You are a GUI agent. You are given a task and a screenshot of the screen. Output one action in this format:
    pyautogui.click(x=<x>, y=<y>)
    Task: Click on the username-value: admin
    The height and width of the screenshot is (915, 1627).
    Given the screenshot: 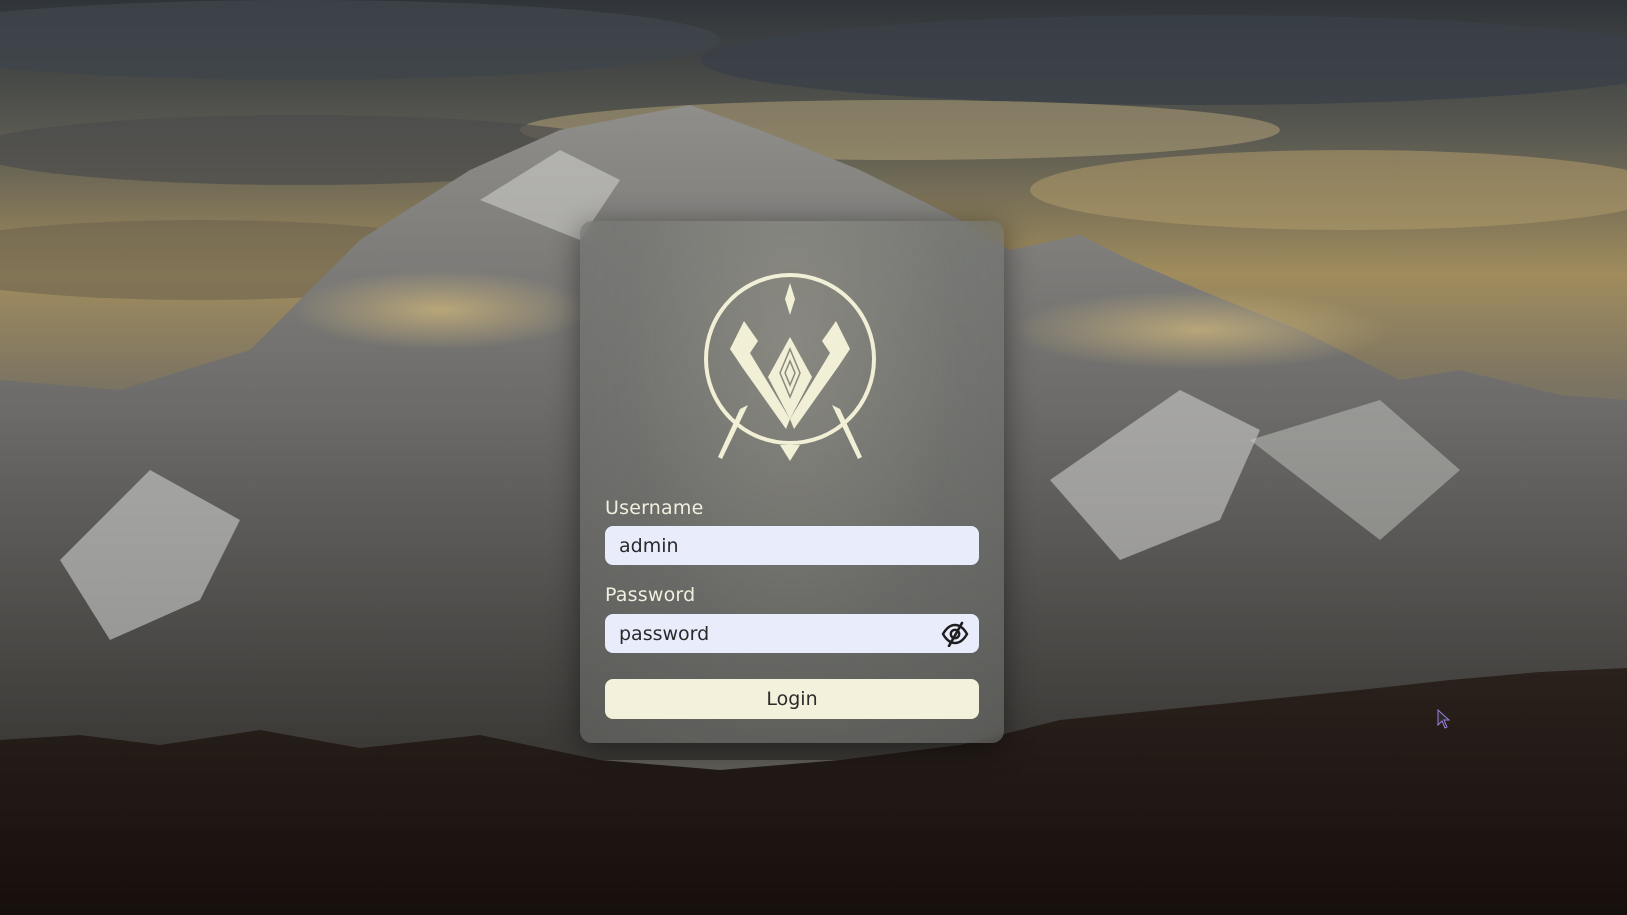 What is the action you would take?
    pyautogui.click(x=649, y=545)
    